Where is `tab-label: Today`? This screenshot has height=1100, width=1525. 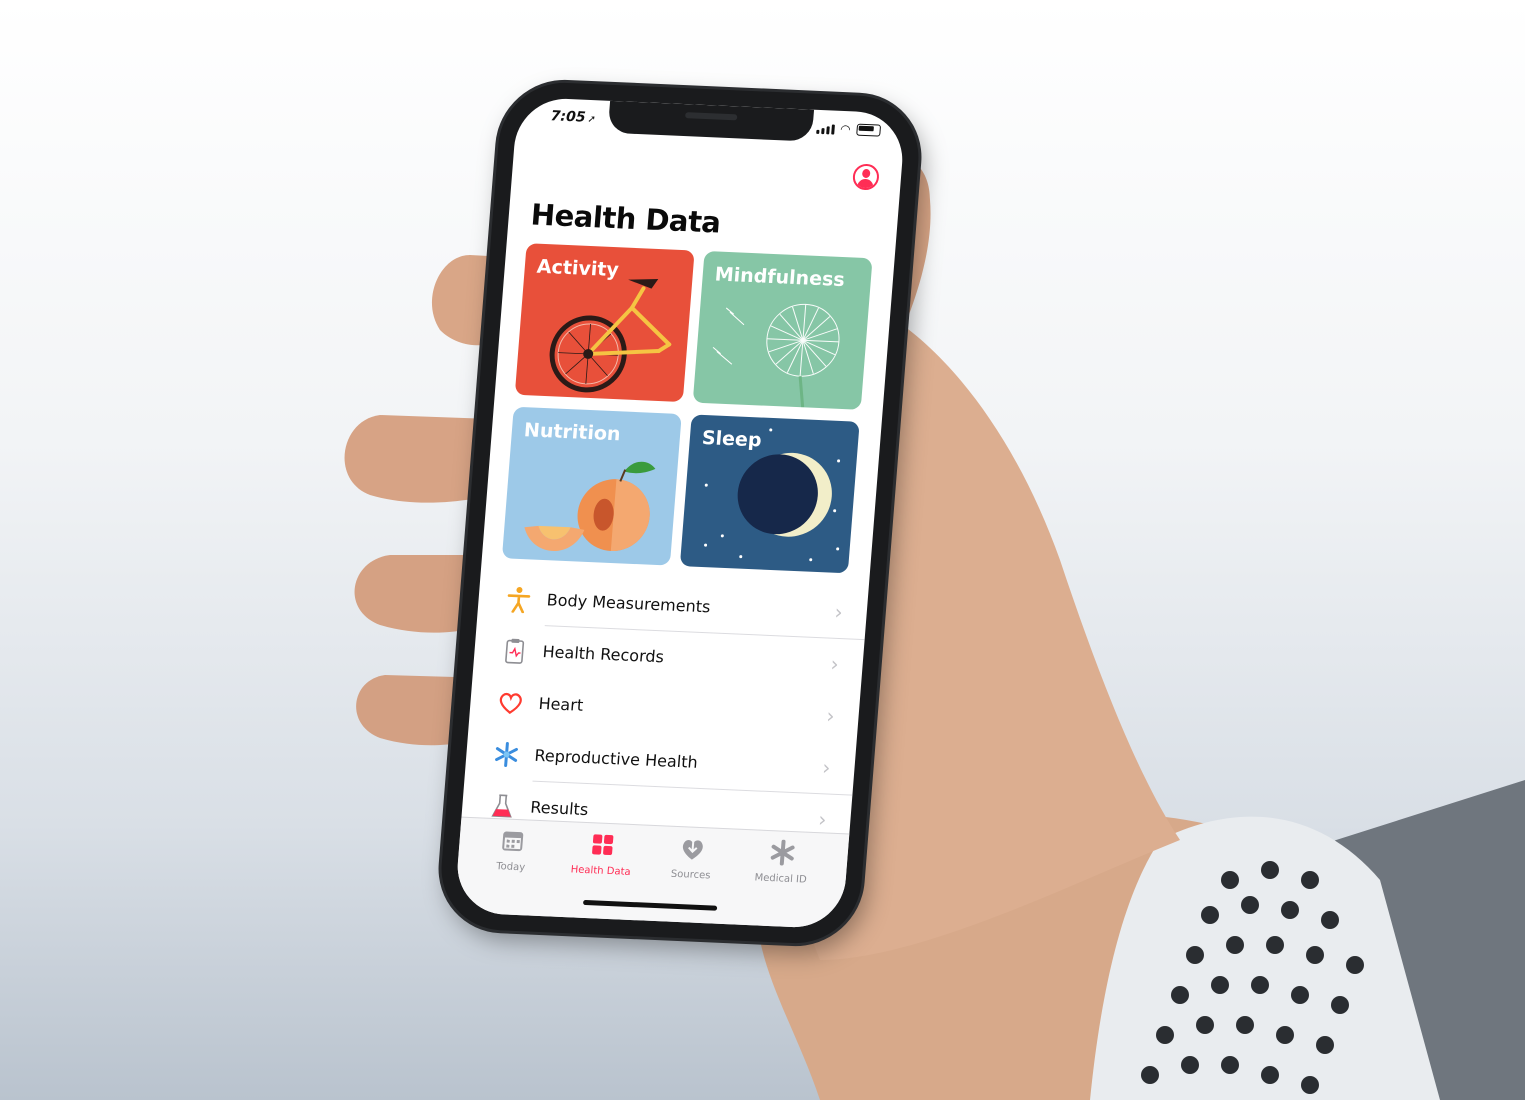 tab-label: Today is located at coordinates (510, 867).